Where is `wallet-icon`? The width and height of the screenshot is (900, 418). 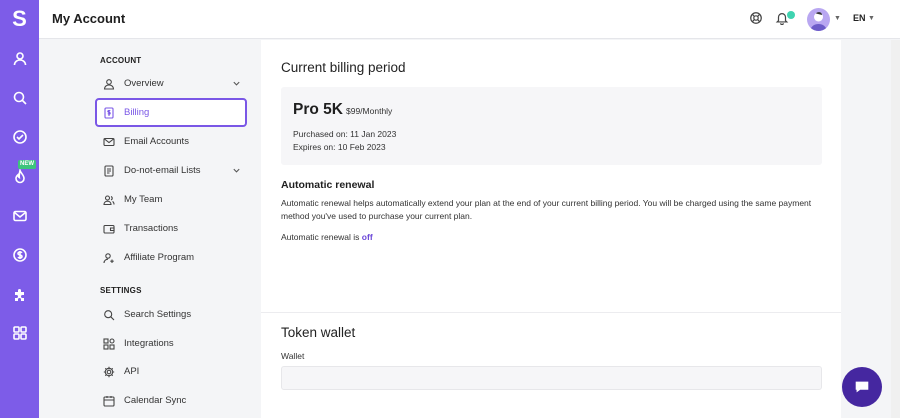
wallet-icon is located at coordinates (109, 229).